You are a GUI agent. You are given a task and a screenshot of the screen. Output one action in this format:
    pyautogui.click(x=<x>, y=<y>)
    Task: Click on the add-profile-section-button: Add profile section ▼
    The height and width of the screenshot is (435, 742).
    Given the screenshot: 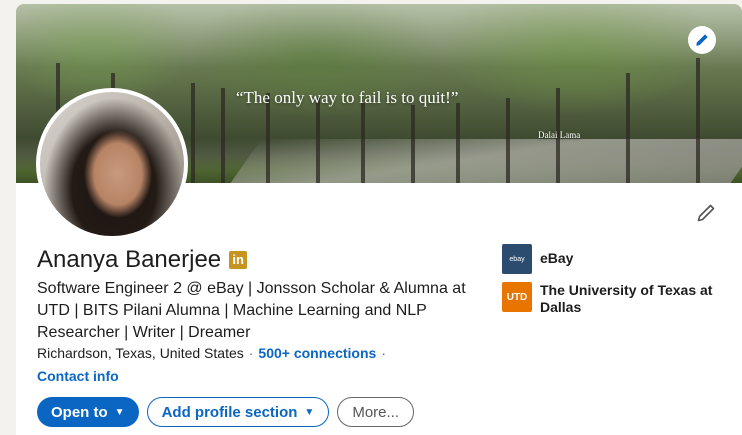 What is the action you would take?
    pyautogui.click(x=238, y=412)
    